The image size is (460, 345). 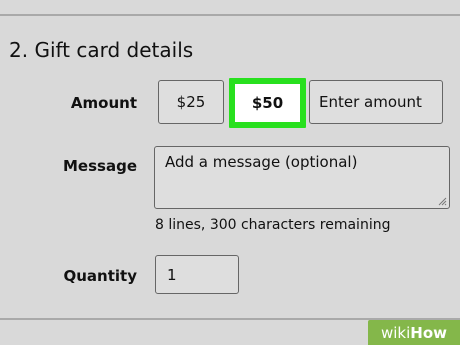 What do you see at coordinates (442, 201) in the screenshot?
I see `resize-grip-icon` at bounding box center [442, 201].